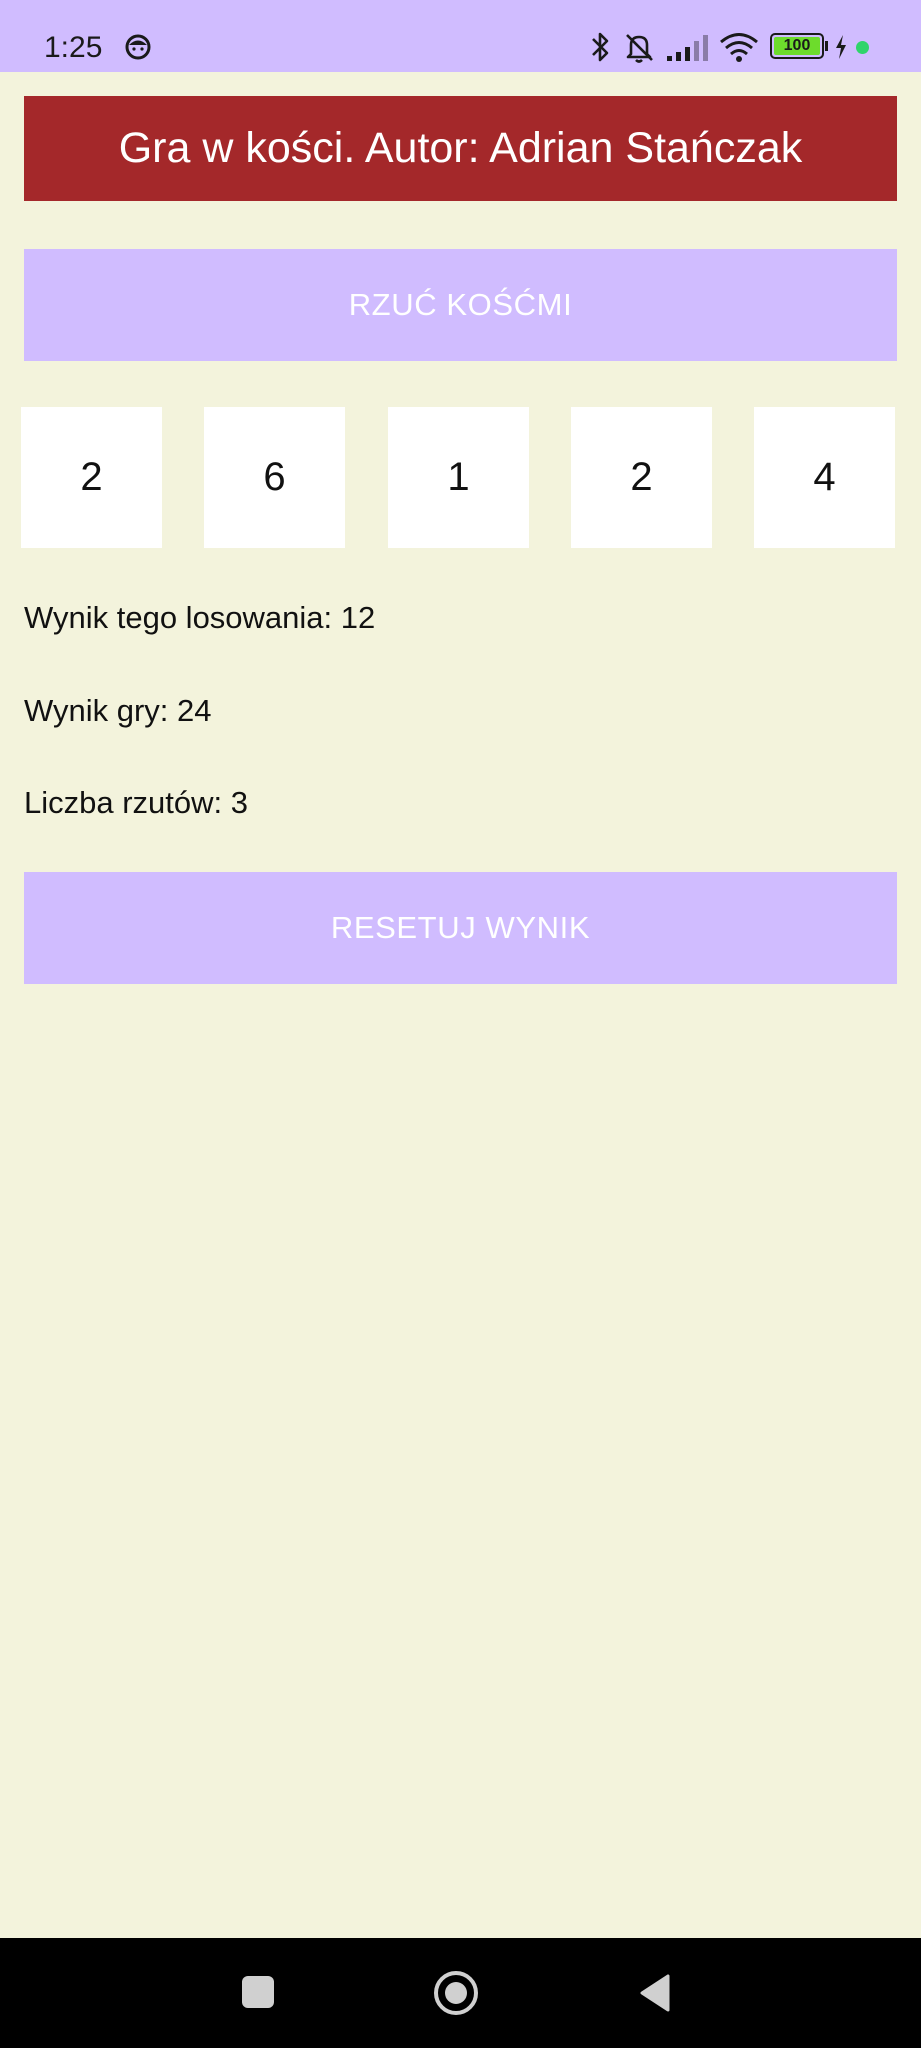 The width and height of the screenshot is (921, 2048). Describe the element at coordinates (456, 1993) in the screenshot. I see `home-circle-icon` at that location.